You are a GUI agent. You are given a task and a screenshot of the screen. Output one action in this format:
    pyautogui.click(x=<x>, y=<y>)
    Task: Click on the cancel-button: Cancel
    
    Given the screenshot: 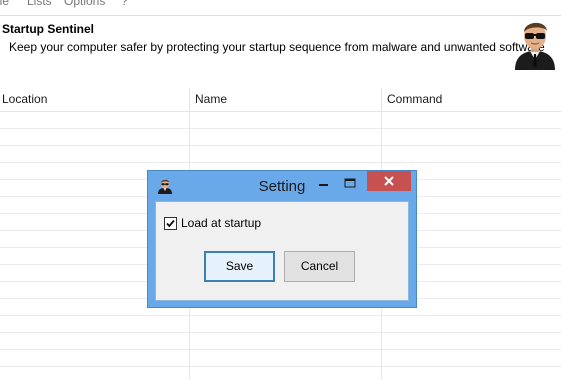 What is the action you would take?
    pyautogui.click(x=319, y=266)
    